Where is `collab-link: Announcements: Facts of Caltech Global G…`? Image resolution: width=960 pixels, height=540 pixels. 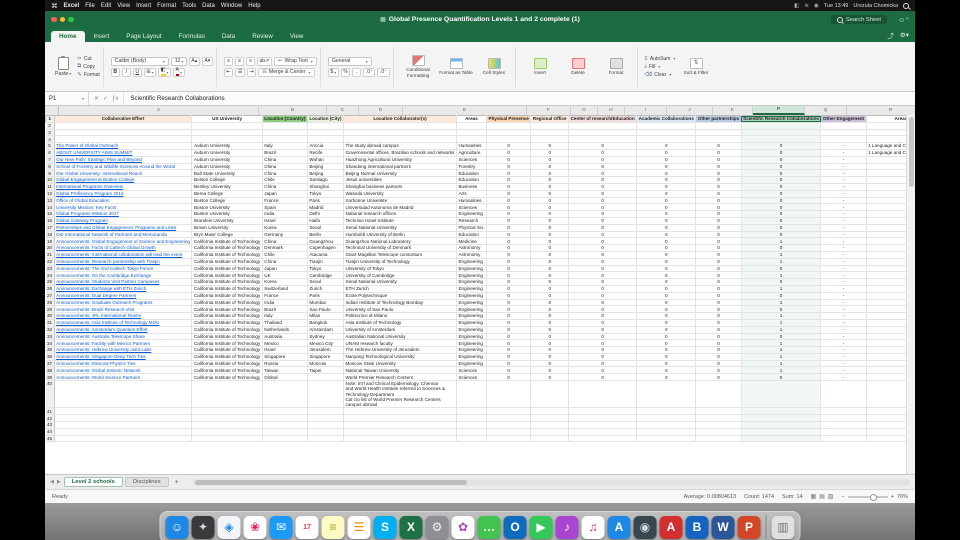 collab-link: Announcements: Facts of Caltech Global G… is located at coordinates (106, 247).